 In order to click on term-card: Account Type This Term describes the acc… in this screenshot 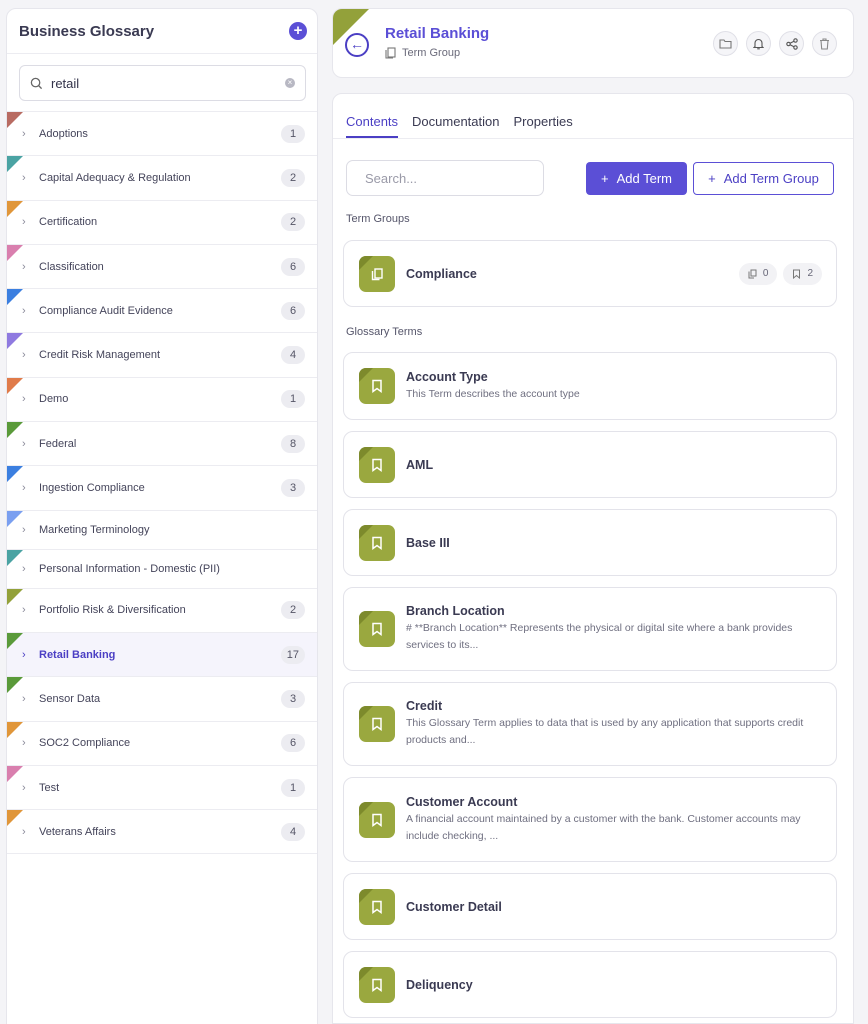, I will do `click(590, 386)`.